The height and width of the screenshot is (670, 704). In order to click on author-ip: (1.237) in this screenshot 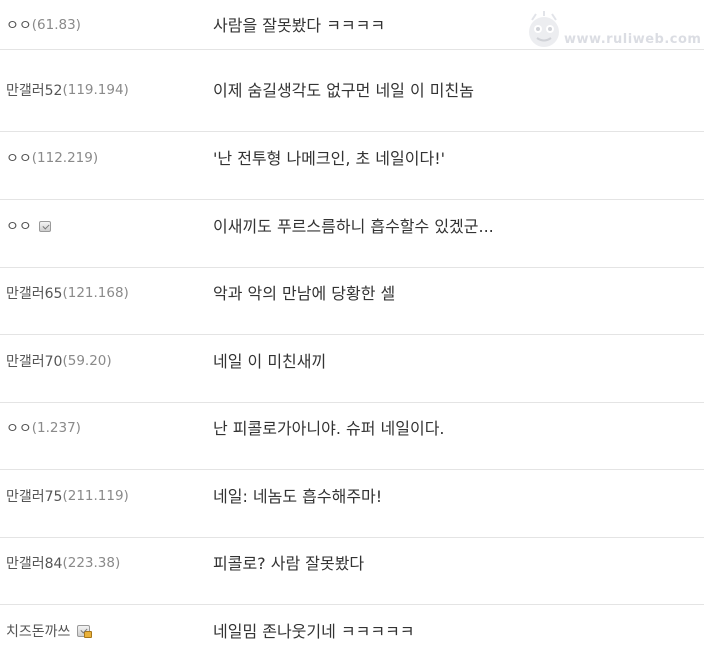, I will do `click(56, 428)`.